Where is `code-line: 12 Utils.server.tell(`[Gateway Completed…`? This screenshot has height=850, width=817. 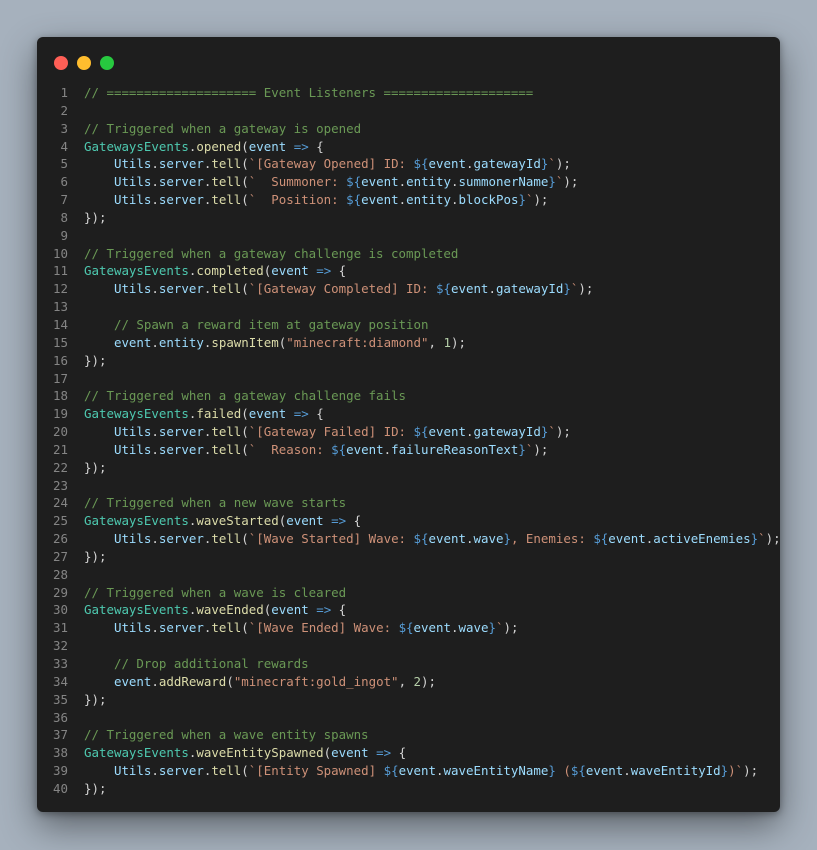
code-line: 12 Utils.server.tell(`[Gateway Completed… is located at coordinates (408, 289).